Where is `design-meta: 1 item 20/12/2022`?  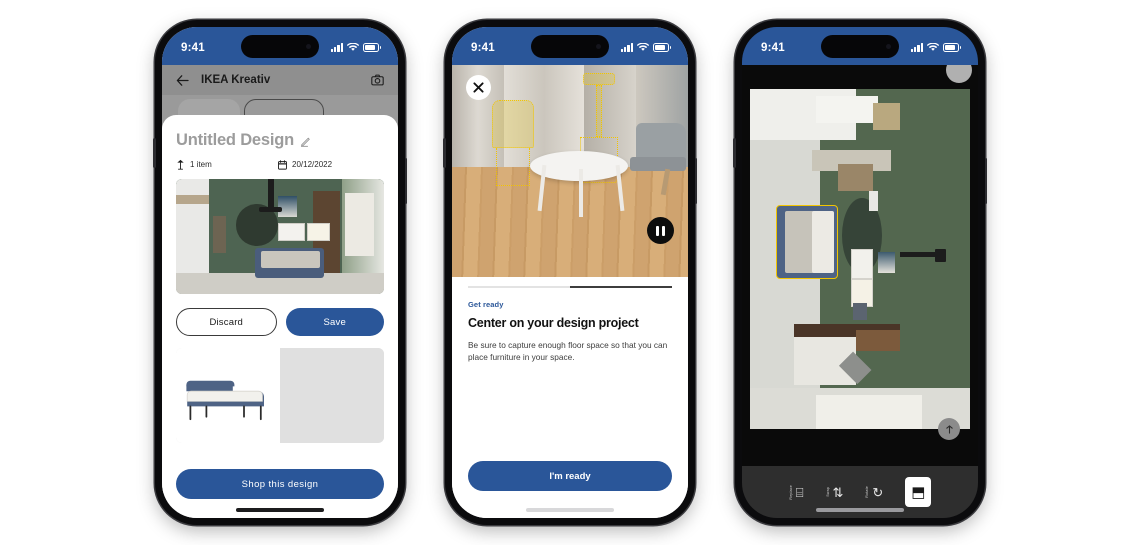
design-meta: 1 item 20/12/2022 is located at coordinates (280, 164).